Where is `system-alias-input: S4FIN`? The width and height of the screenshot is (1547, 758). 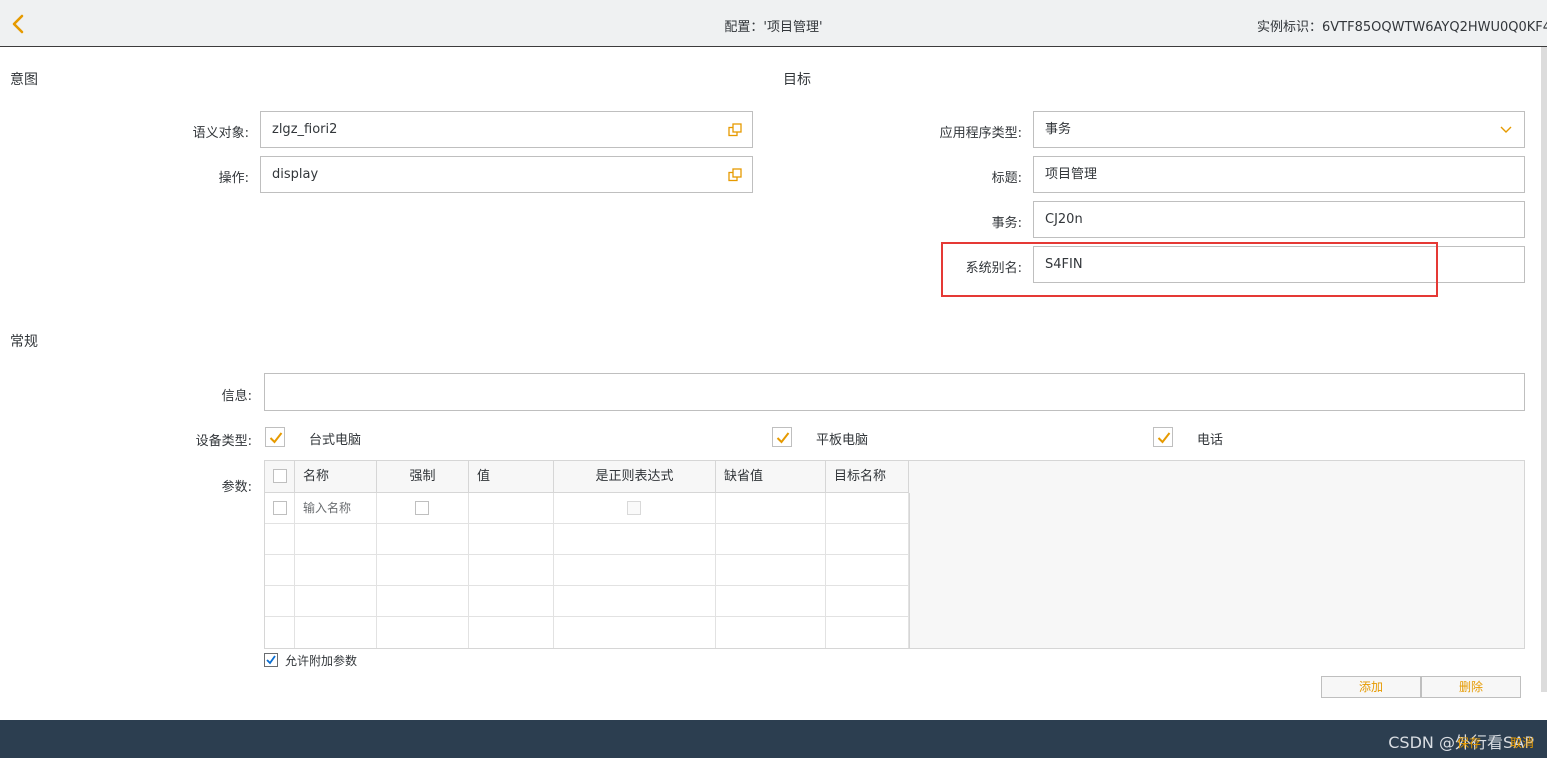
system-alias-input: S4FIN is located at coordinates (1279, 264).